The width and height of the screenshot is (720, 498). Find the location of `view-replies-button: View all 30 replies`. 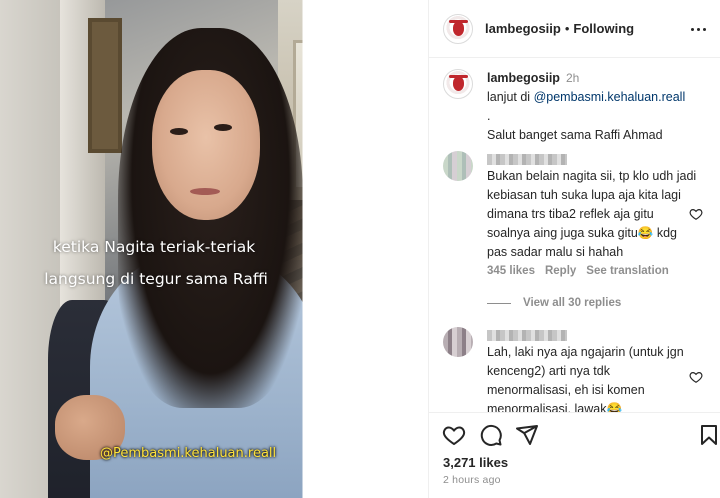

view-replies-button: View all 30 replies is located at coordinates (554, 303).